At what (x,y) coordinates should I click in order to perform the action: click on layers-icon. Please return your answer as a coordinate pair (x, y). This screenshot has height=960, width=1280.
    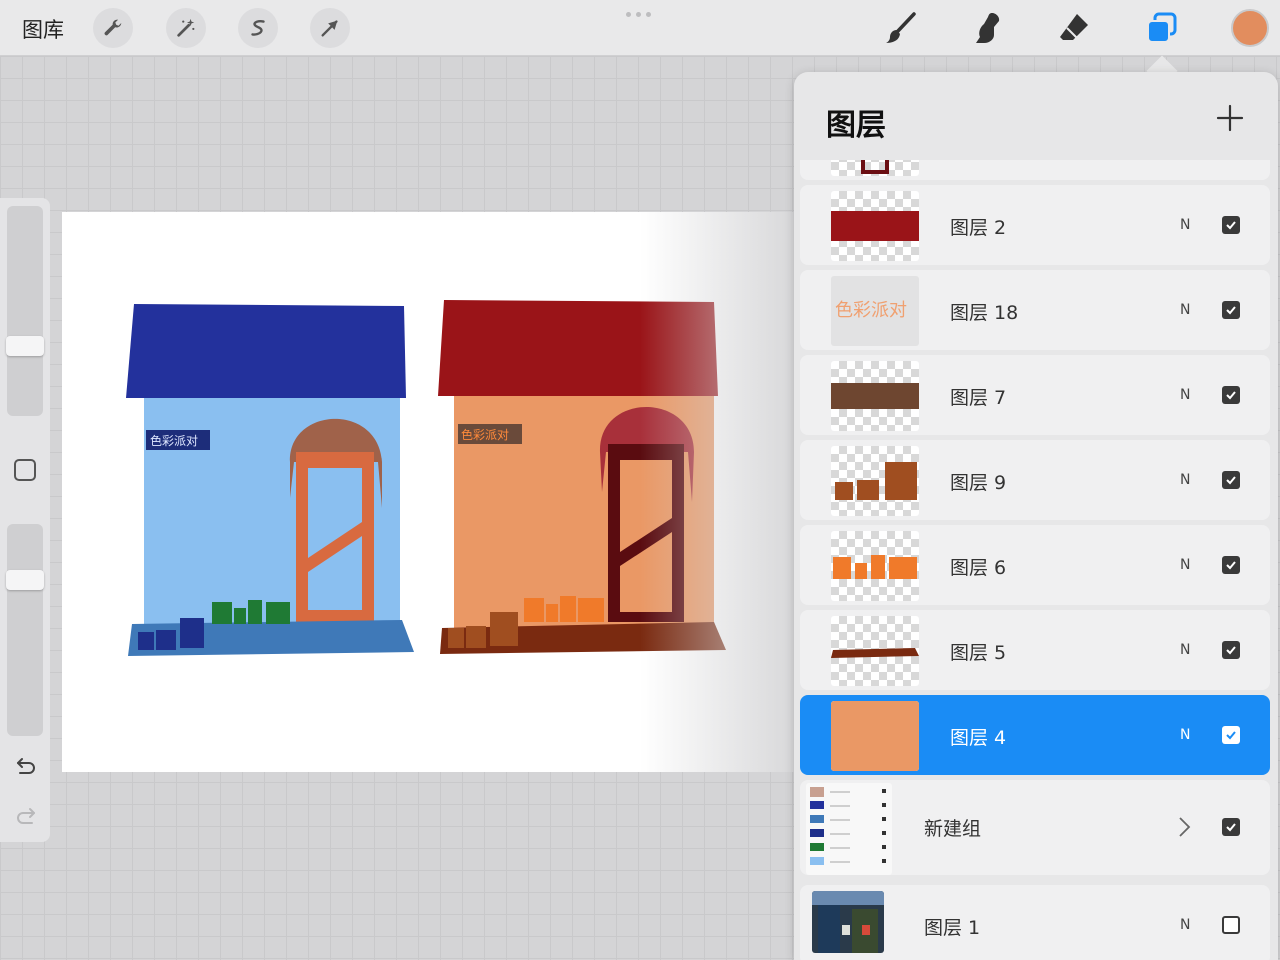
    Looking at the image, I should click on (1162, 27).